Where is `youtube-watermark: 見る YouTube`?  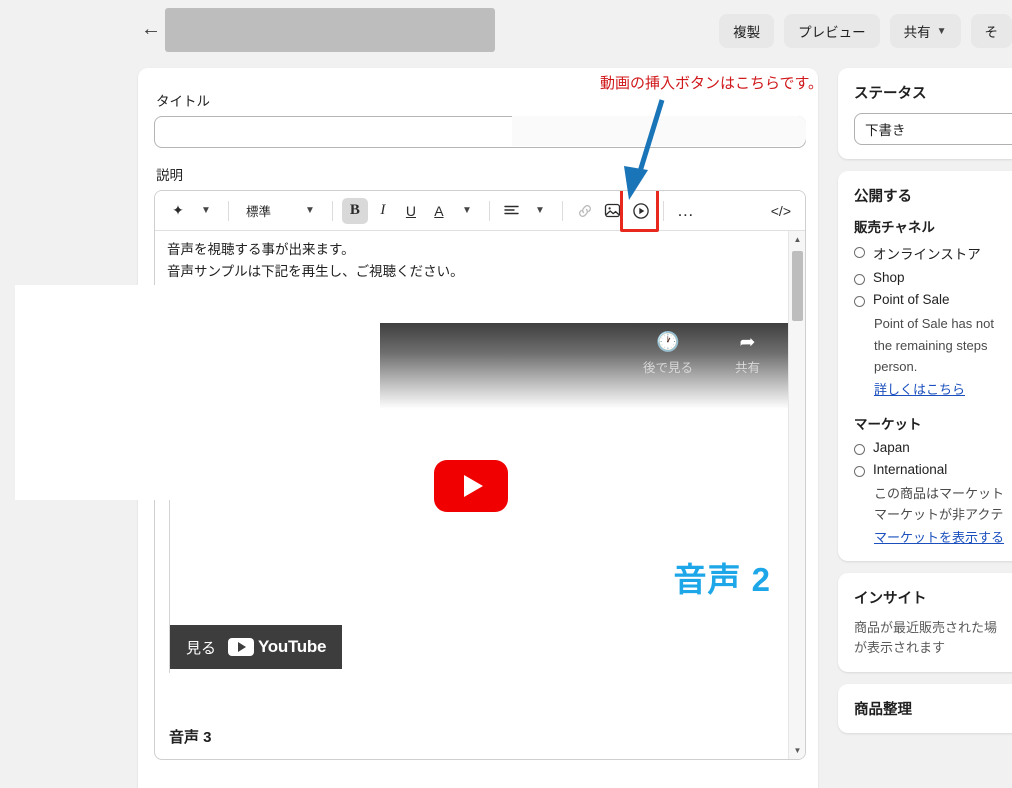 youtube-watermark: 見る YouTube is located at coordinates (256, 647).